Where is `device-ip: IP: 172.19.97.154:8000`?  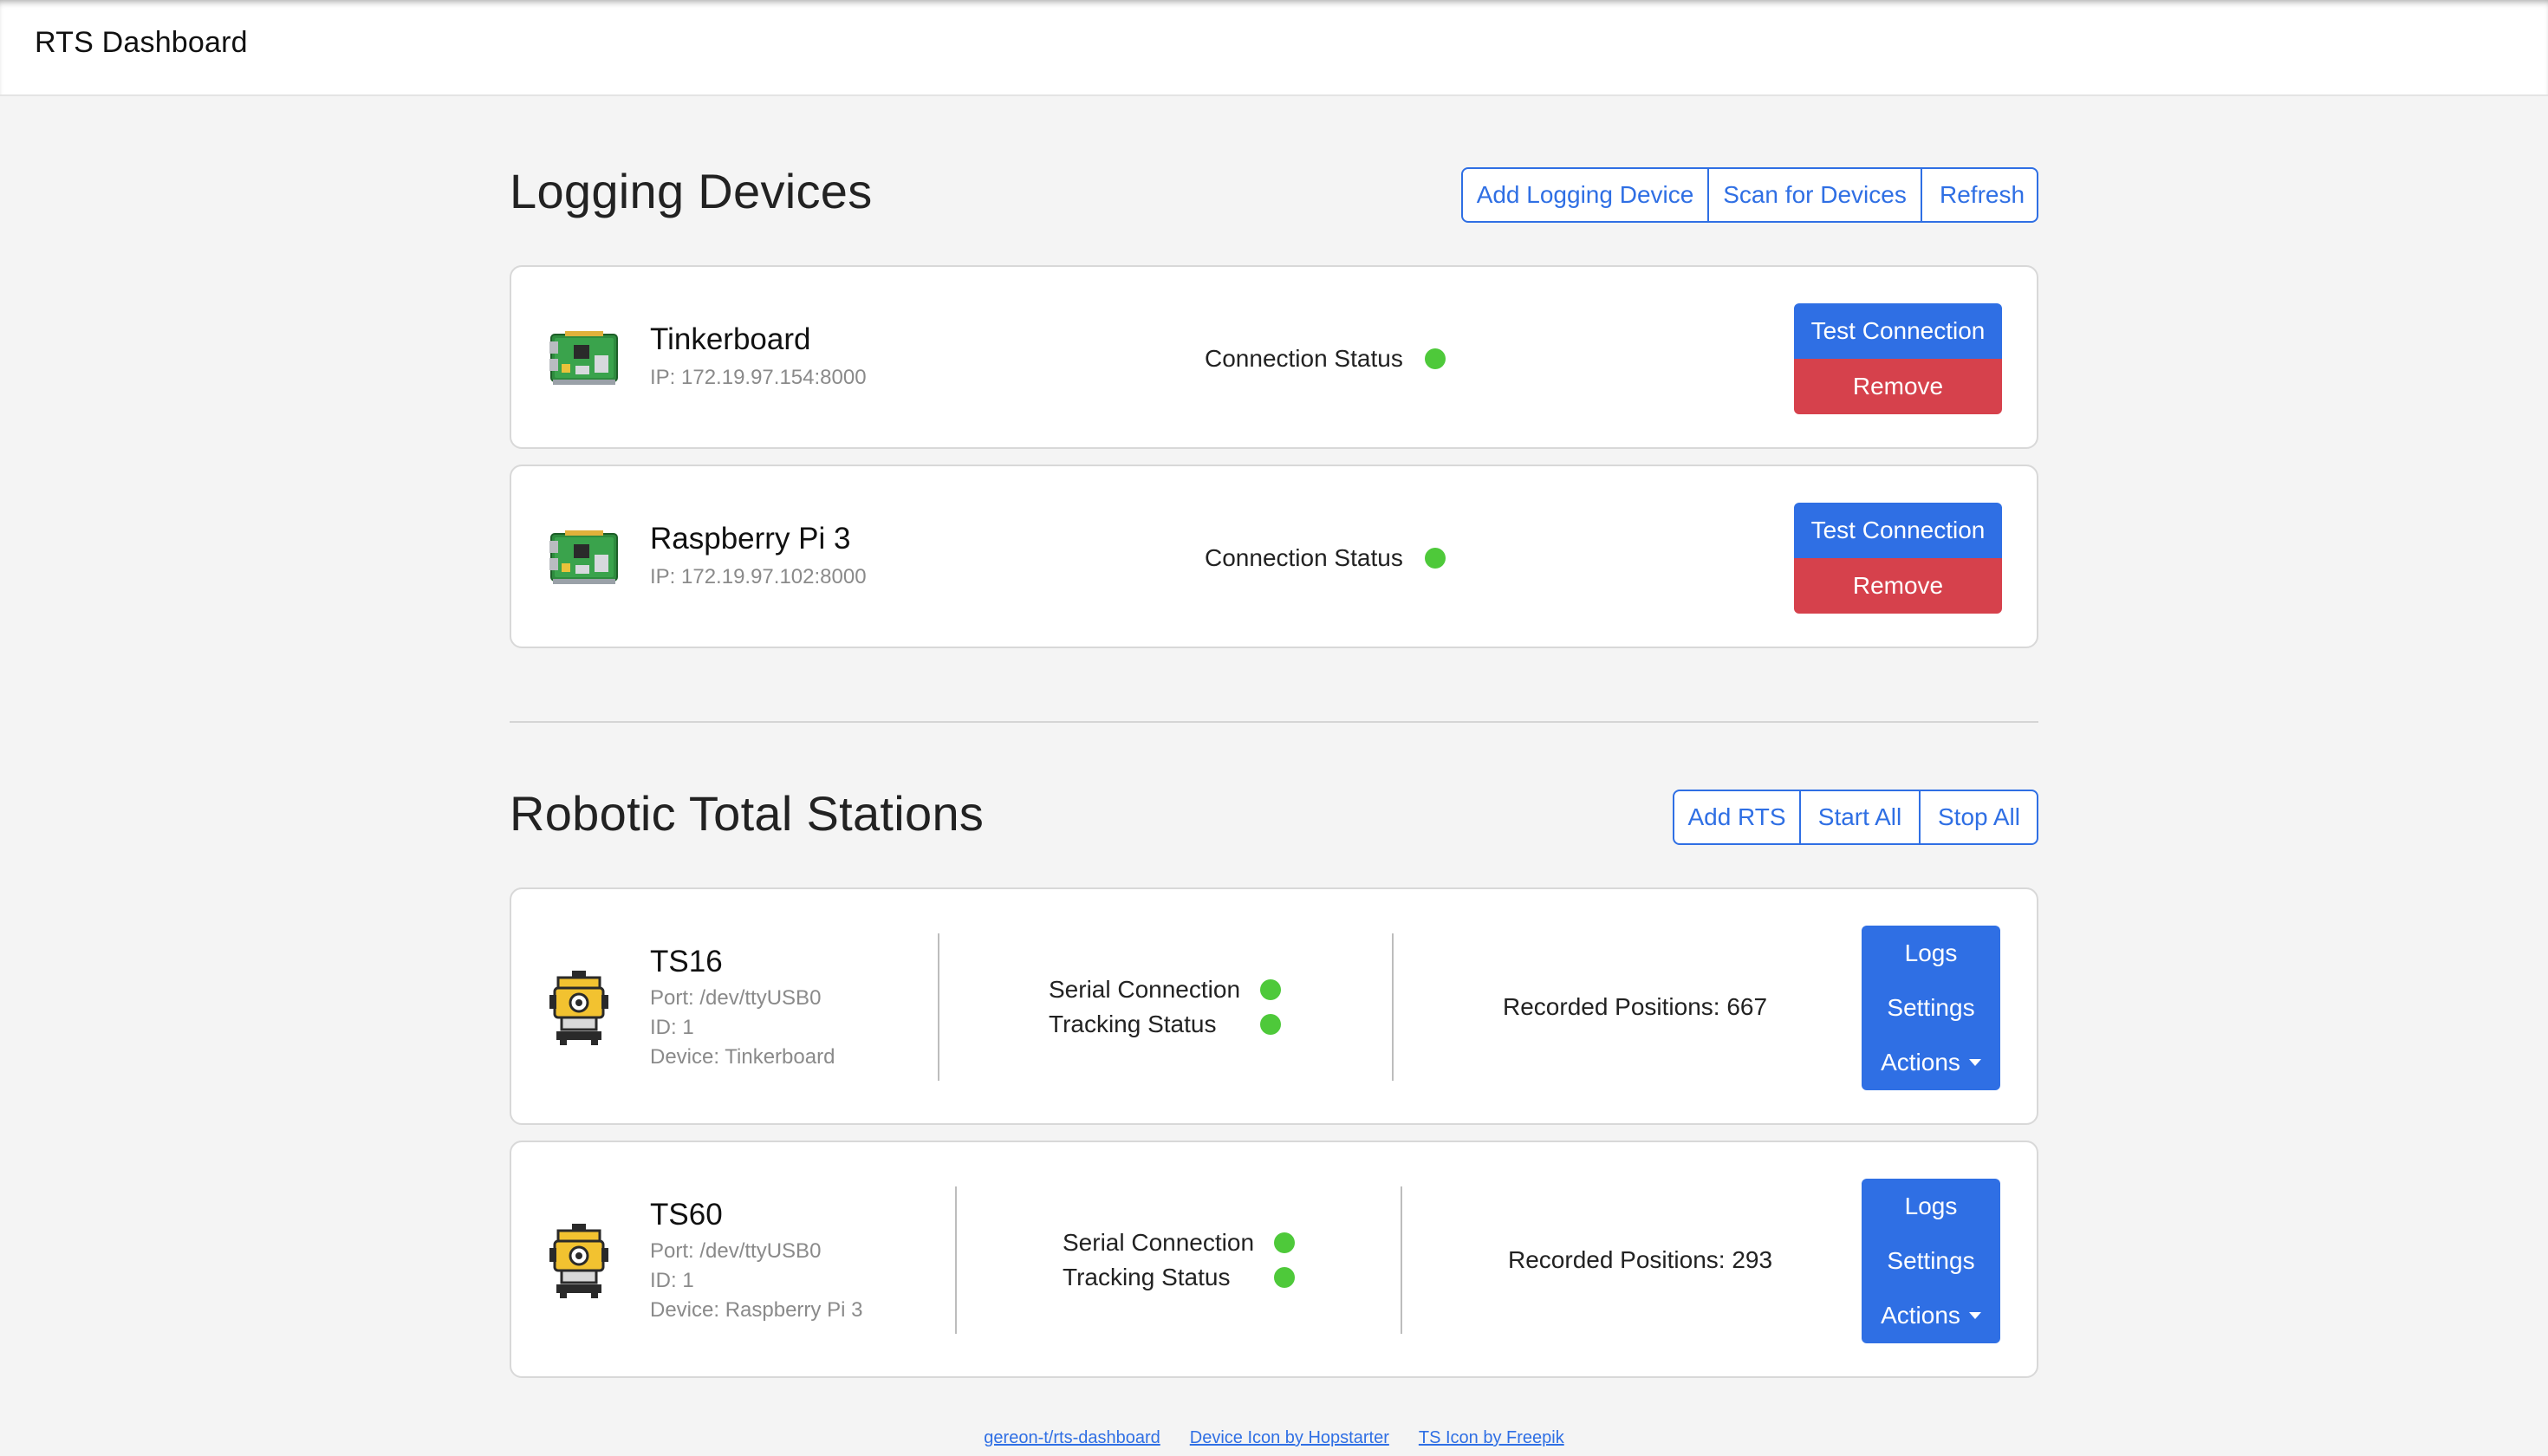
device-ip: IP: 172.19.97.154:8000 is located at coordinates (758, 377).